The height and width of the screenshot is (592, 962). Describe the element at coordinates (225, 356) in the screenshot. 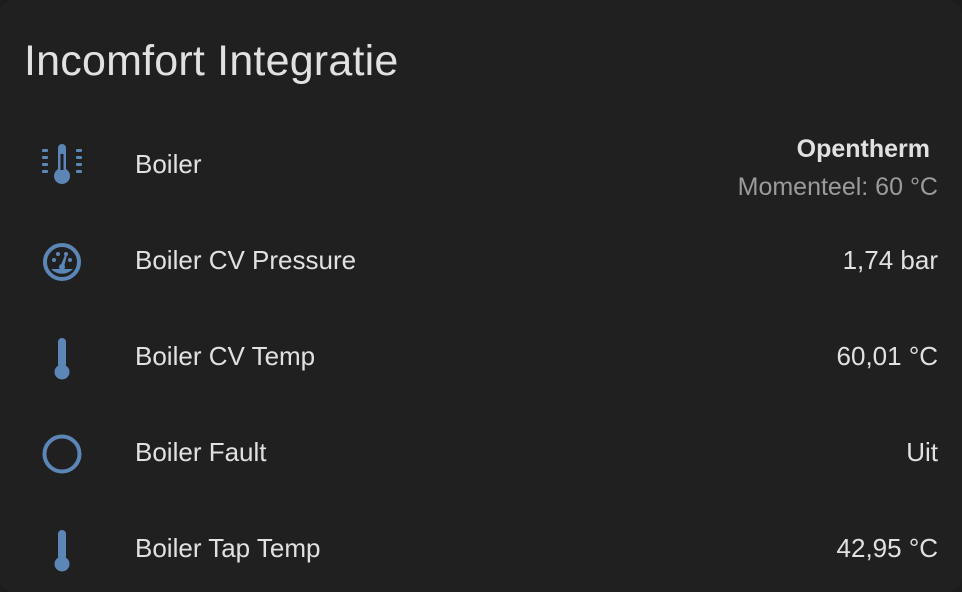

I see `entity-name: Boiler CV Temp` at that location.